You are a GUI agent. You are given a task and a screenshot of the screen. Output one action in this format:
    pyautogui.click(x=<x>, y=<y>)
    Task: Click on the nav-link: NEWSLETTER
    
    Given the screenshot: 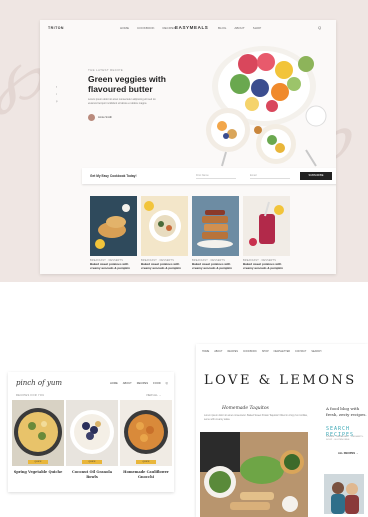 What is the action you would take?
    pyautogui.click(x=282, y=351)
    